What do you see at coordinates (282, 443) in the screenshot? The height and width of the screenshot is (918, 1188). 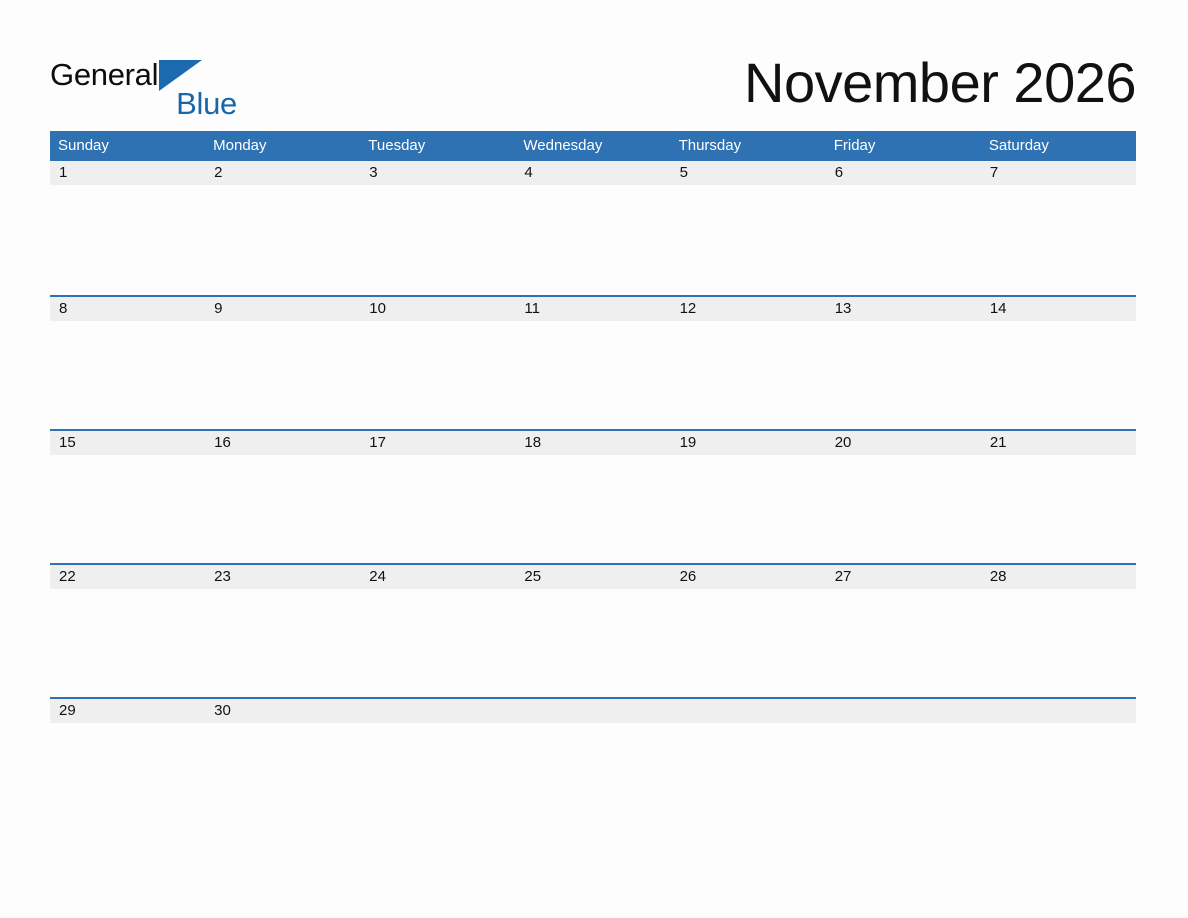 I see `day-number: 16` at bounding box center [282, 443].